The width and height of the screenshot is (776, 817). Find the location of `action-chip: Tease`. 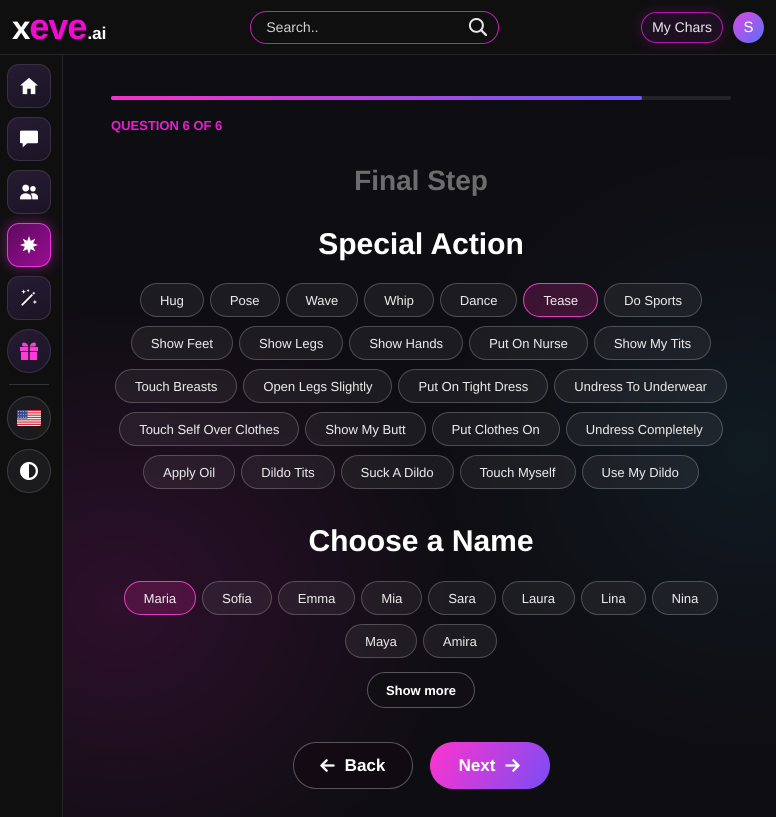

action-chip: Tease is located at coordinates (560, 300).